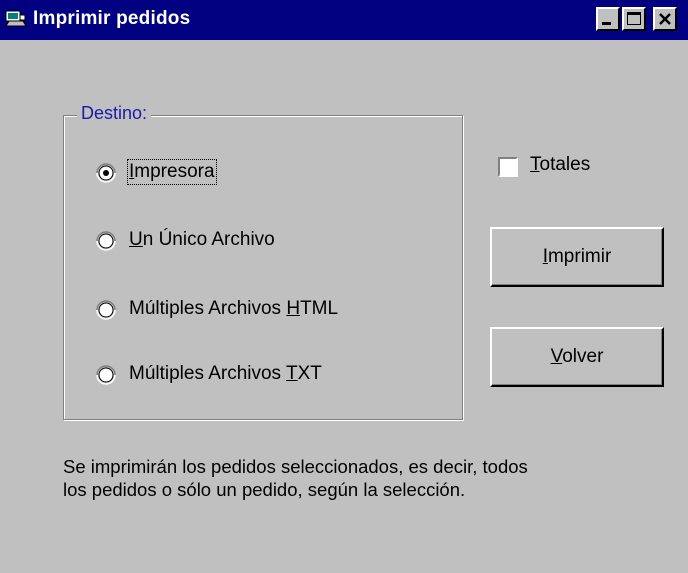 The height and width of the screenshot is (573, 688). What do you see at coordinates (234, 308) in the screenshot?
I see `radio-multiple-html-label: Múltiples Archivos HTML` at bounding box center [234, 308].